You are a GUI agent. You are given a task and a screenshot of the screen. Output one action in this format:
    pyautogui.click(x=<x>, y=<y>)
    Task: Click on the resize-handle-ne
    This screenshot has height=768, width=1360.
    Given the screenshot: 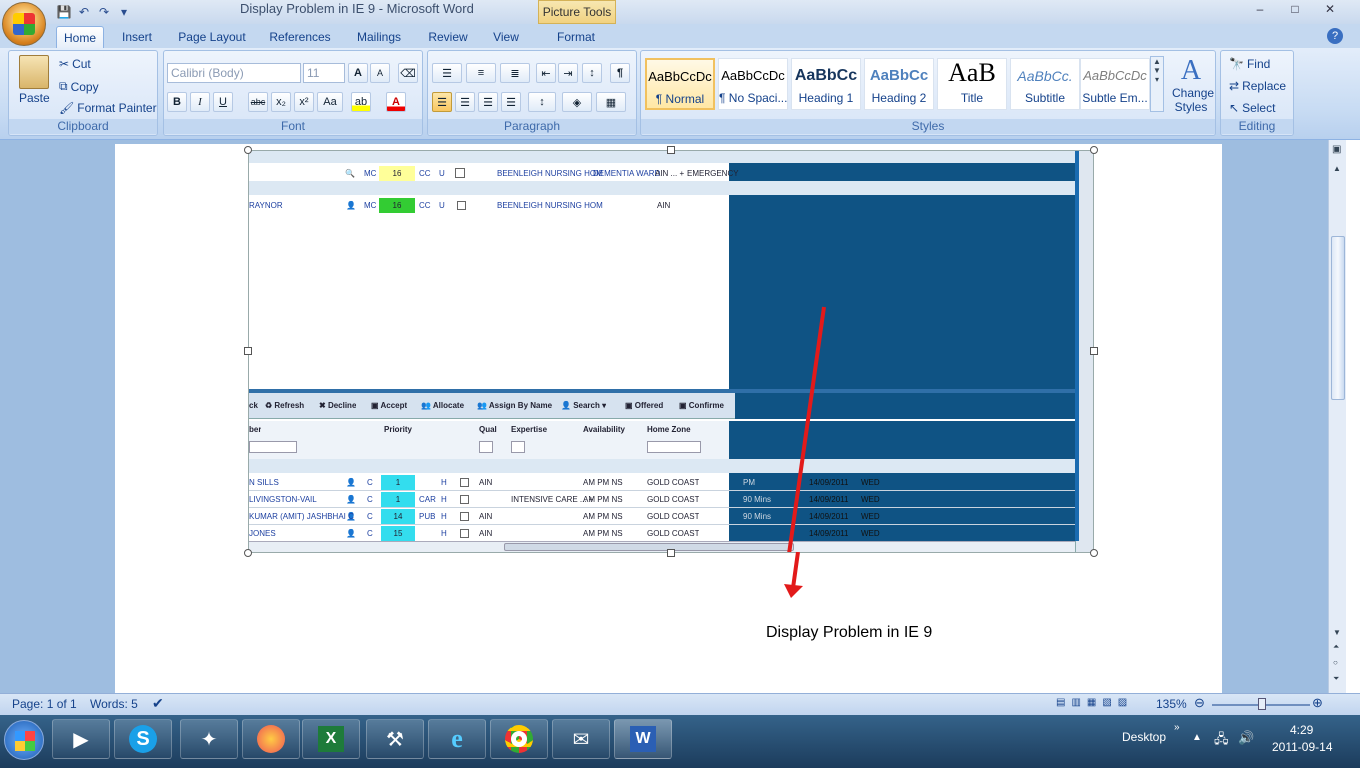 What is the action you would take?
    pyautogui.click(x=1094, y=150)
    